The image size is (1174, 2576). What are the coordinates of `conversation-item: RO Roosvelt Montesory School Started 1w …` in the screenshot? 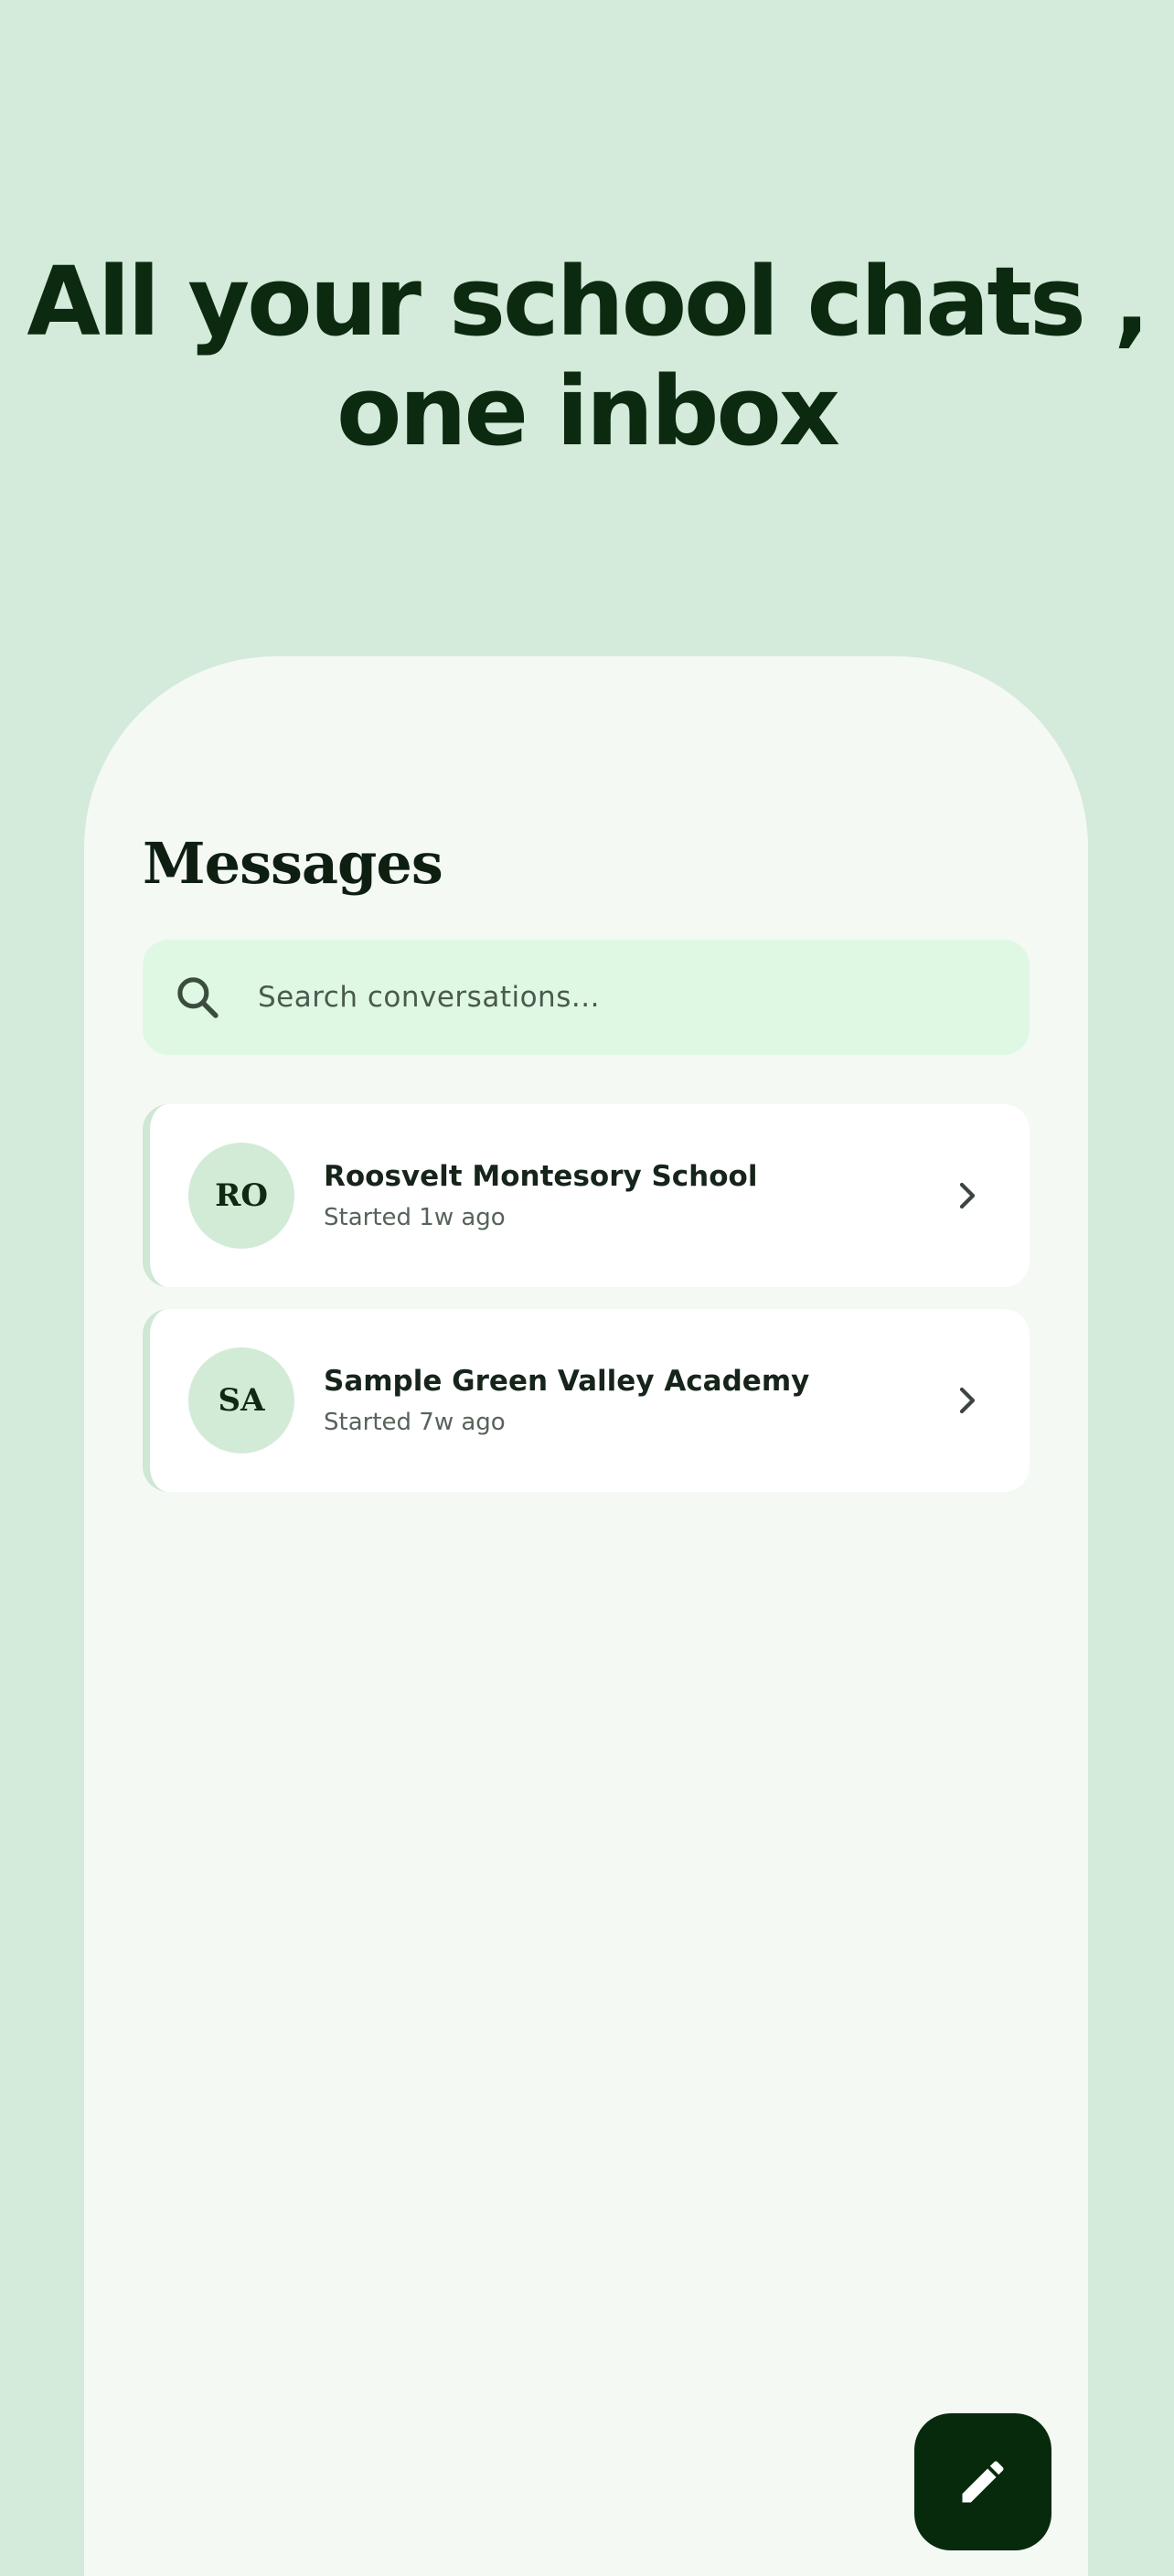 It's located at (586, 1195).